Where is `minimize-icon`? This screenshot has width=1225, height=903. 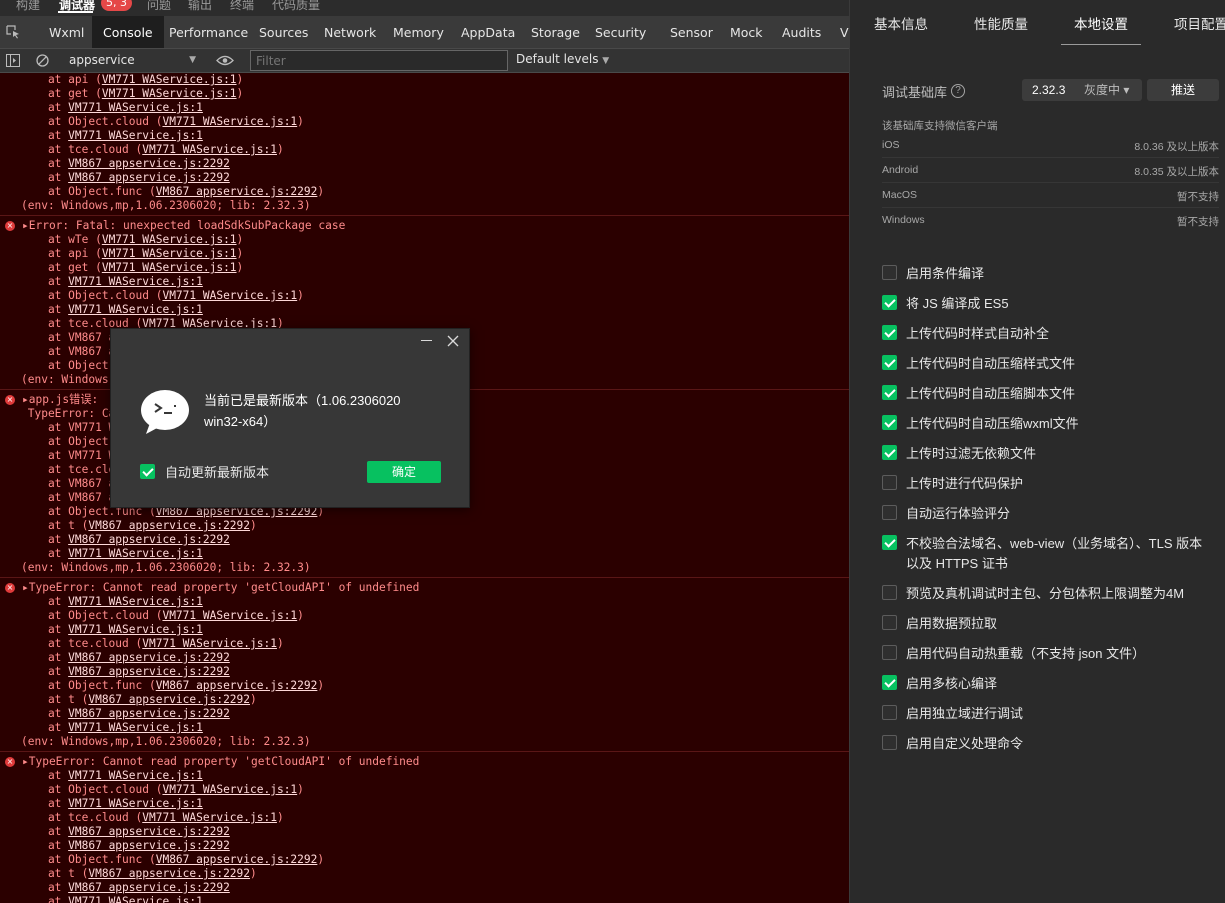 minimize-icon is located at coordinates (426, 340).